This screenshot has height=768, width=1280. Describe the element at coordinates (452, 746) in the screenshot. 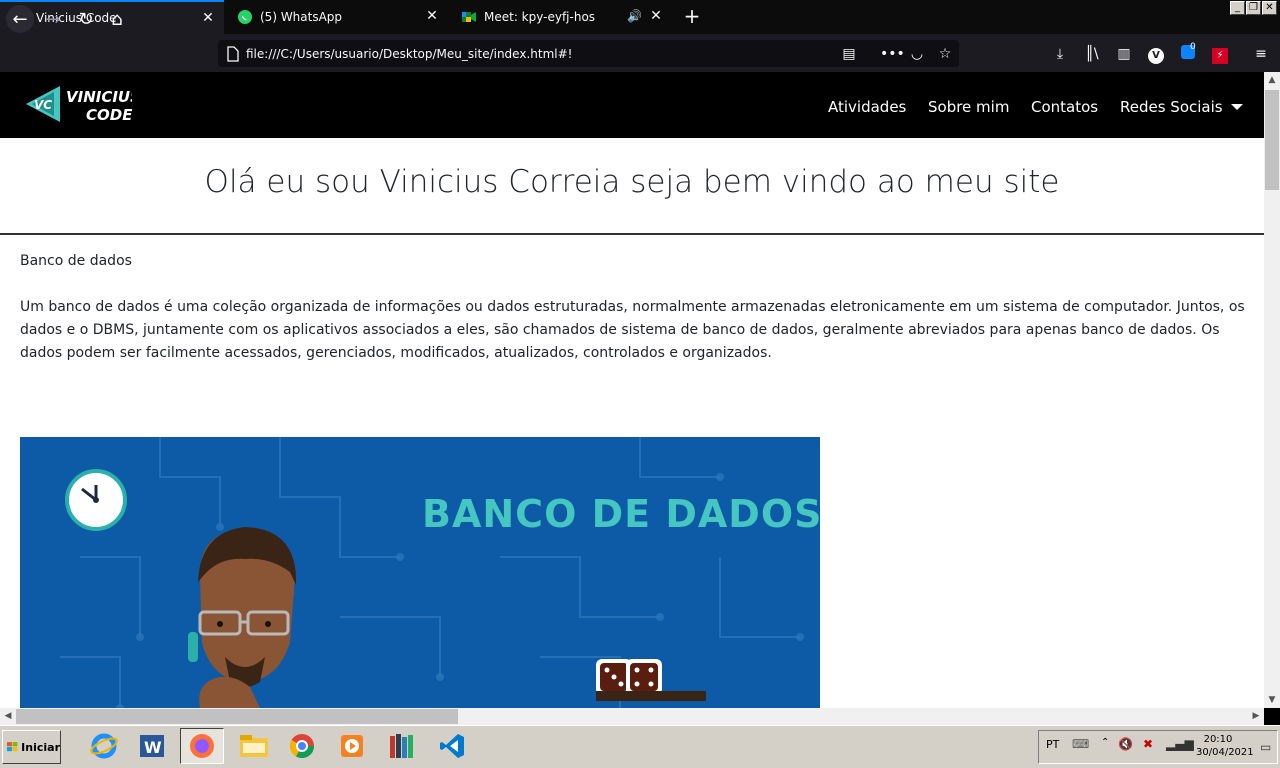

I see `vscode-icon` at that location.